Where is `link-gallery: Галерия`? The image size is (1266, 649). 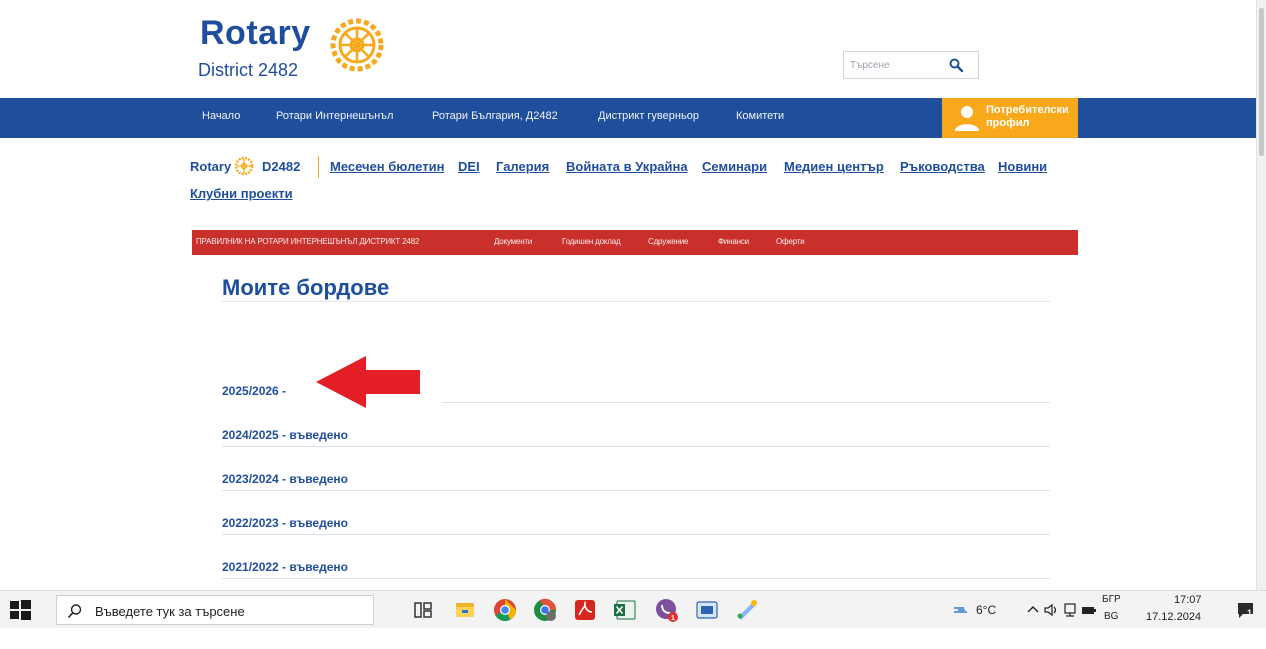 link-gallery: Галерия is located at coordinates (522, 166).